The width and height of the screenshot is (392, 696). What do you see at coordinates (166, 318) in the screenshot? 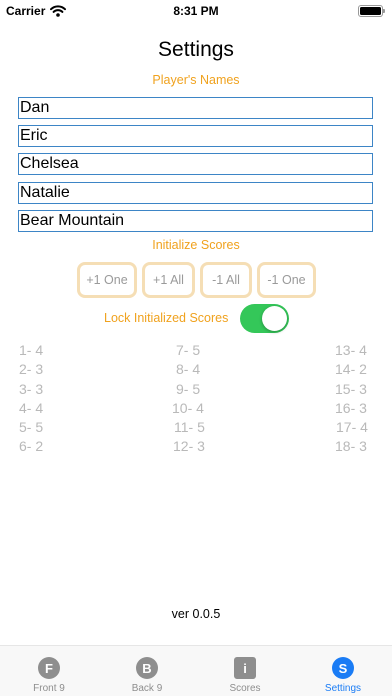
I see `lock-scores-label: Lock Initialized Scores` at bounding box center [166, 318].